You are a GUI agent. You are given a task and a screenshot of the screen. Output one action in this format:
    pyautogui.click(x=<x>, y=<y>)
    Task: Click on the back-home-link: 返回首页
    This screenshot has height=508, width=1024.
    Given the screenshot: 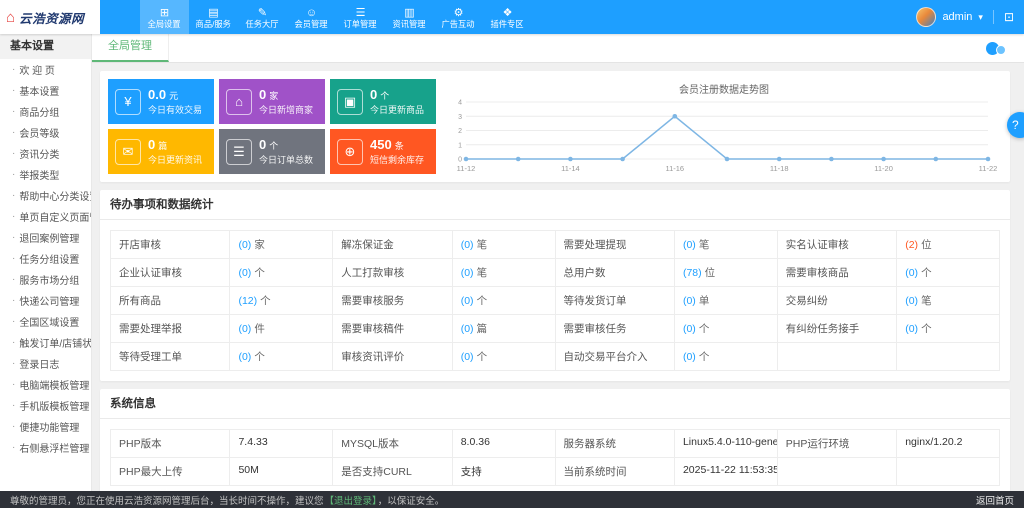 What is the action you would take?
    pyautogui.click(x=995, y=500)
    